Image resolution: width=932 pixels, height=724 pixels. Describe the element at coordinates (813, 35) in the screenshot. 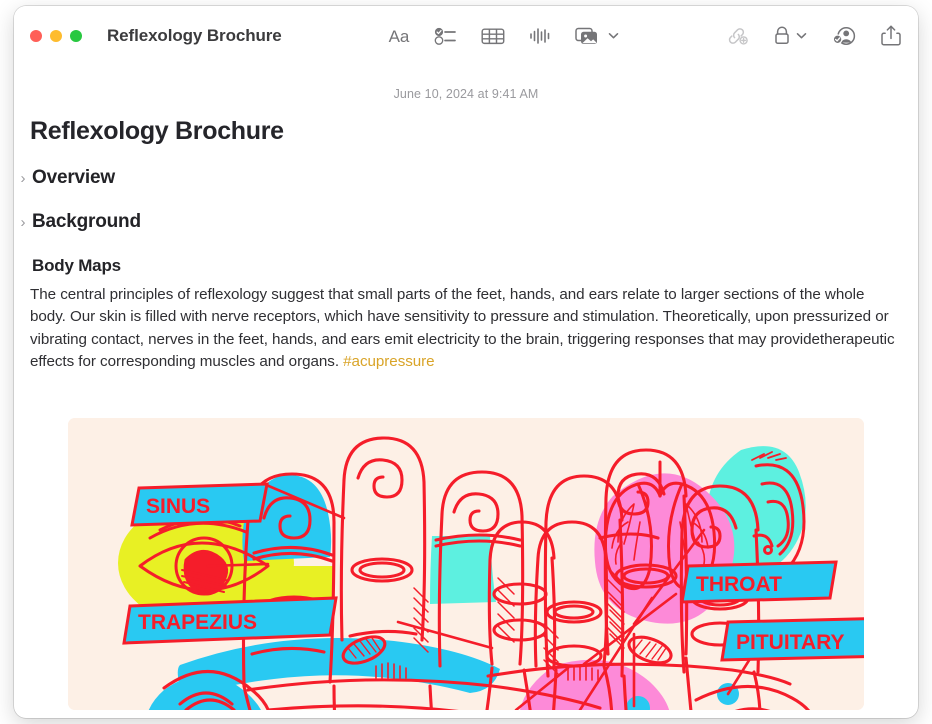

I see `toolbar-right-group` at that location.